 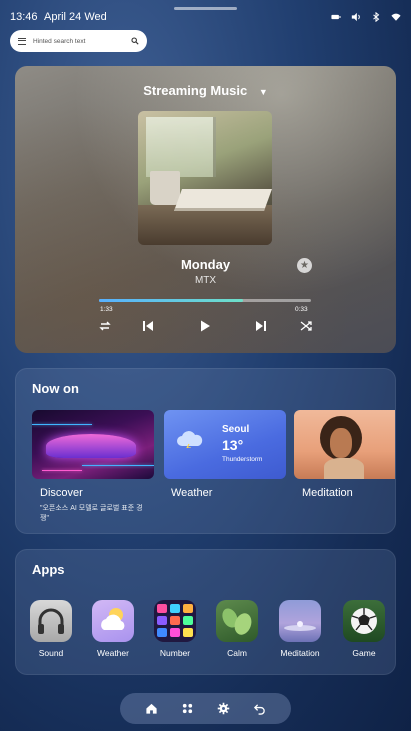 What do you see at coordinates (355, 17) in the screenshot?
I see `volume-icon` at bounding box center [355, 17].